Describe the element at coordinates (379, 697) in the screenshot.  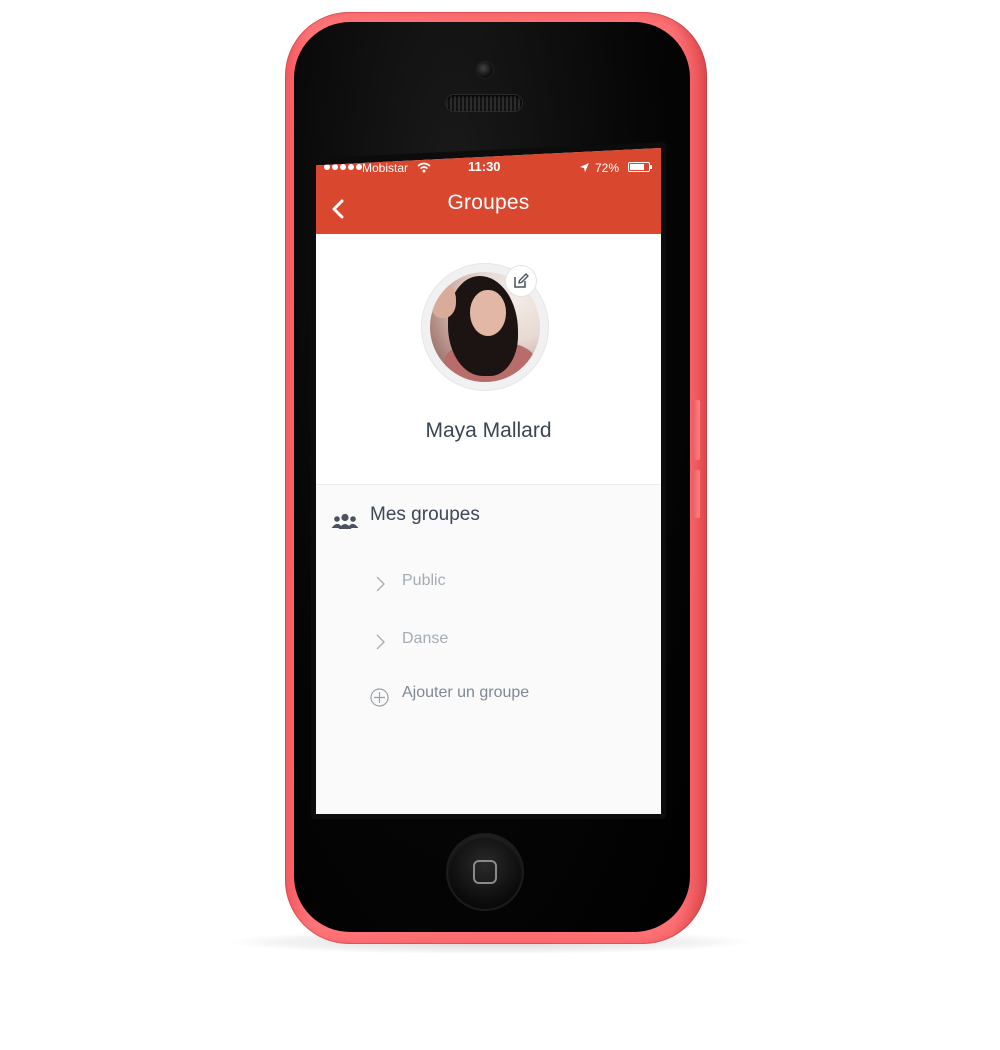
I see `plus-circle-icon` at that location.